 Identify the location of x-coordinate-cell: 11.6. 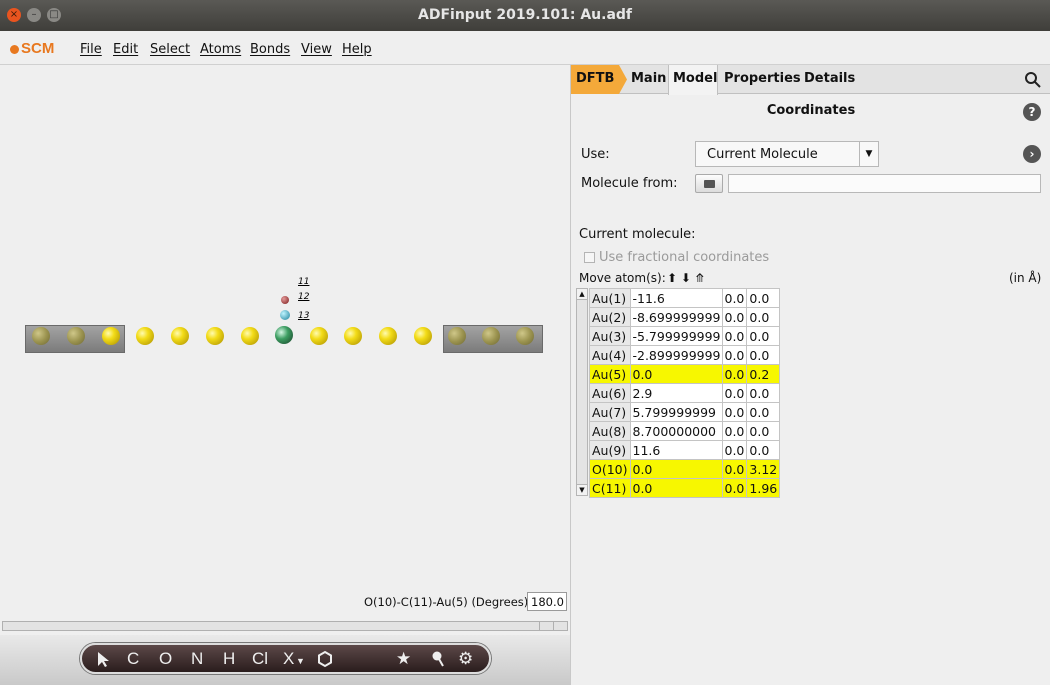
(676, 450).